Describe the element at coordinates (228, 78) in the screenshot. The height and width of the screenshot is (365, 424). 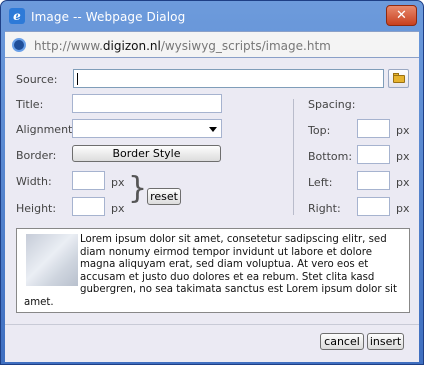
I see `source-input` at that location.